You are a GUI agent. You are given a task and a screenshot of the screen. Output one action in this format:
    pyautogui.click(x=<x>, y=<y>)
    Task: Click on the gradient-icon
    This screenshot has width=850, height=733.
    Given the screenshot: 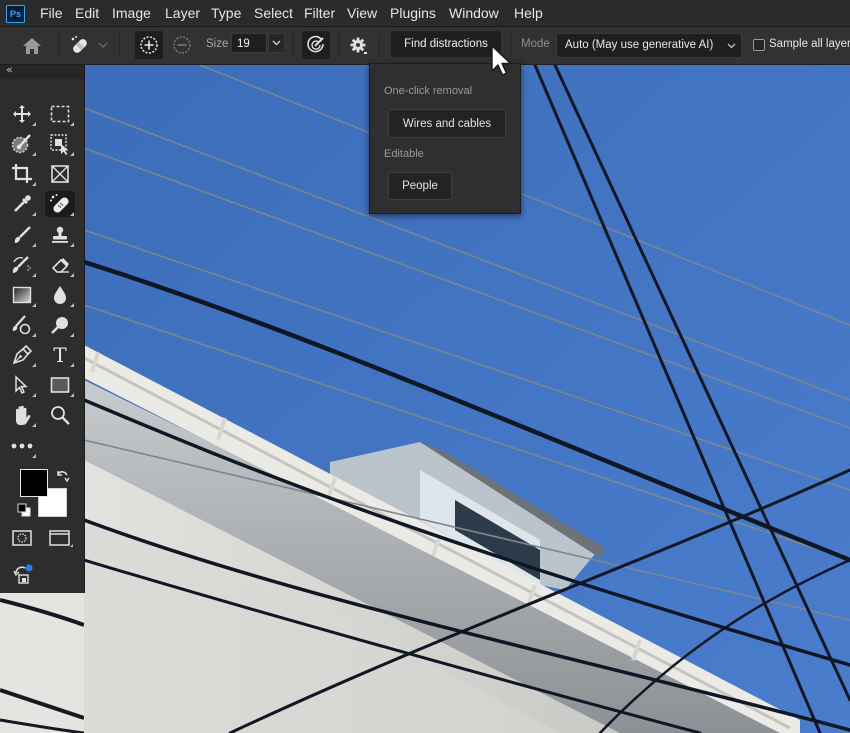 What is the action you would take?
    pyautogui.click(x=22, y=295)
    